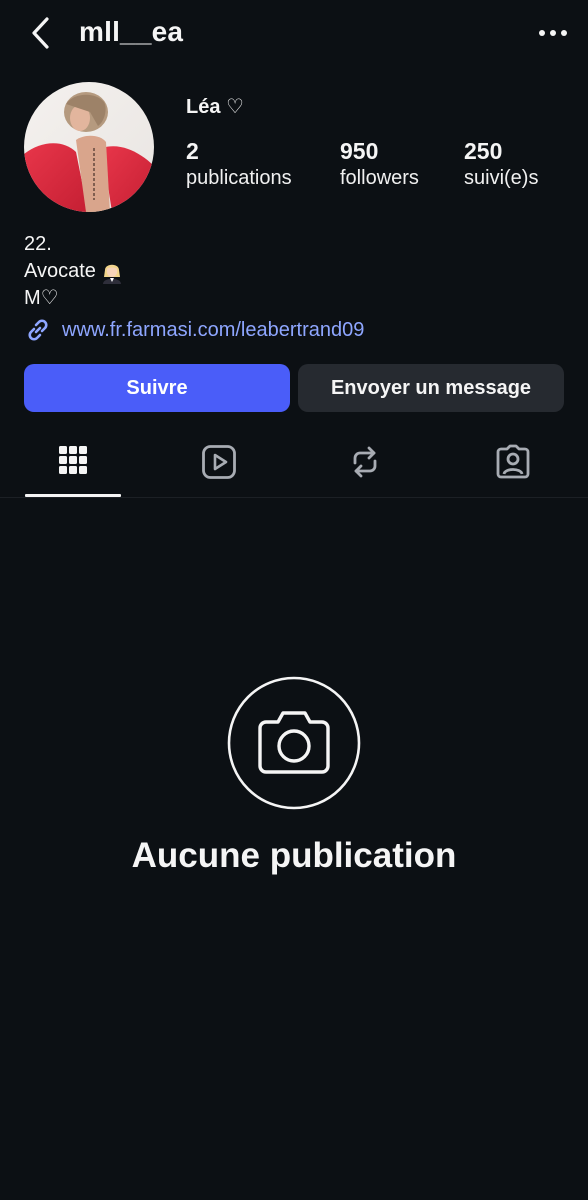 This screenshot has width=588, height=1200. I want to click on tab-posts-grid, so click(73, 465).